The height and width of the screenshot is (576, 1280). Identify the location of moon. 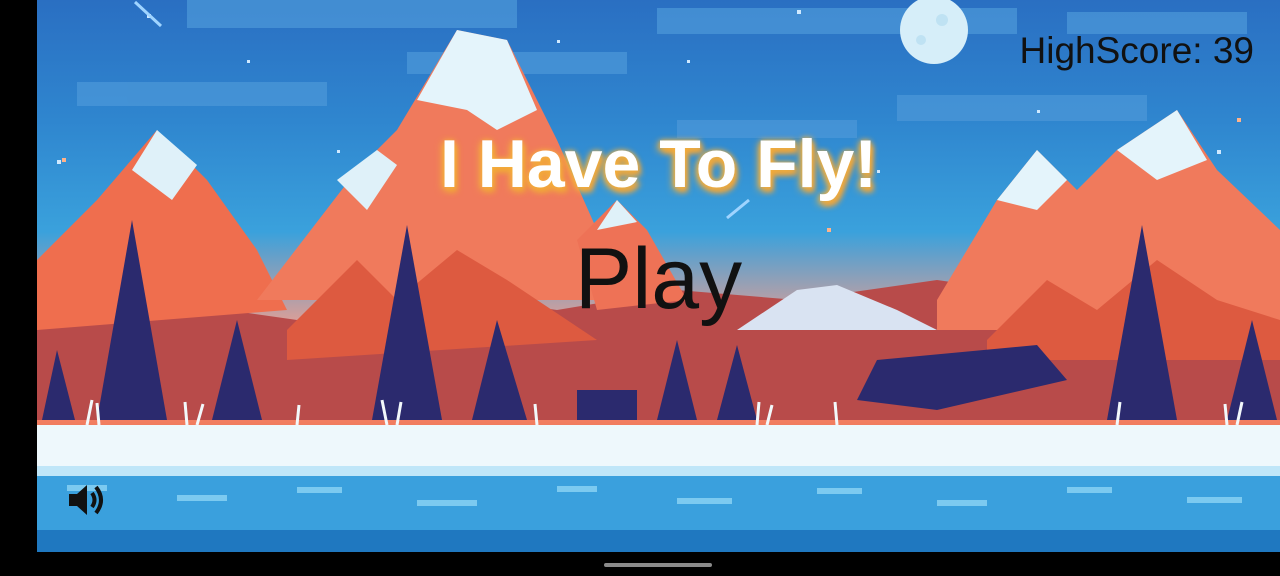
(934, 32).